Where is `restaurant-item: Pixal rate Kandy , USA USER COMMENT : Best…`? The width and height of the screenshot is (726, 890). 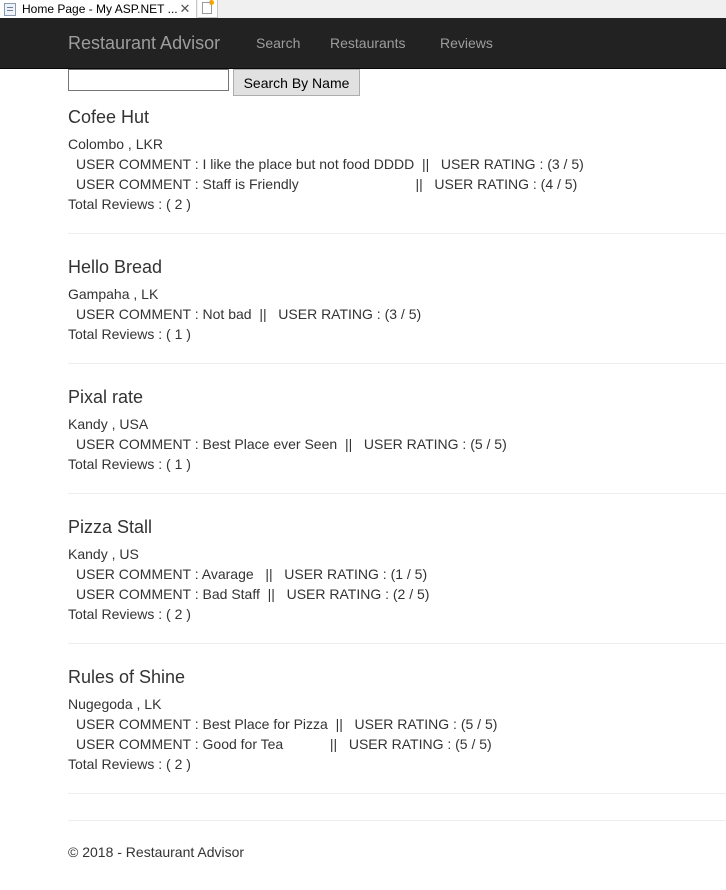
restaurant-item: Pixal rate Kandy , USA USER COMMENT : Best… is located at coordinates (397, 439).